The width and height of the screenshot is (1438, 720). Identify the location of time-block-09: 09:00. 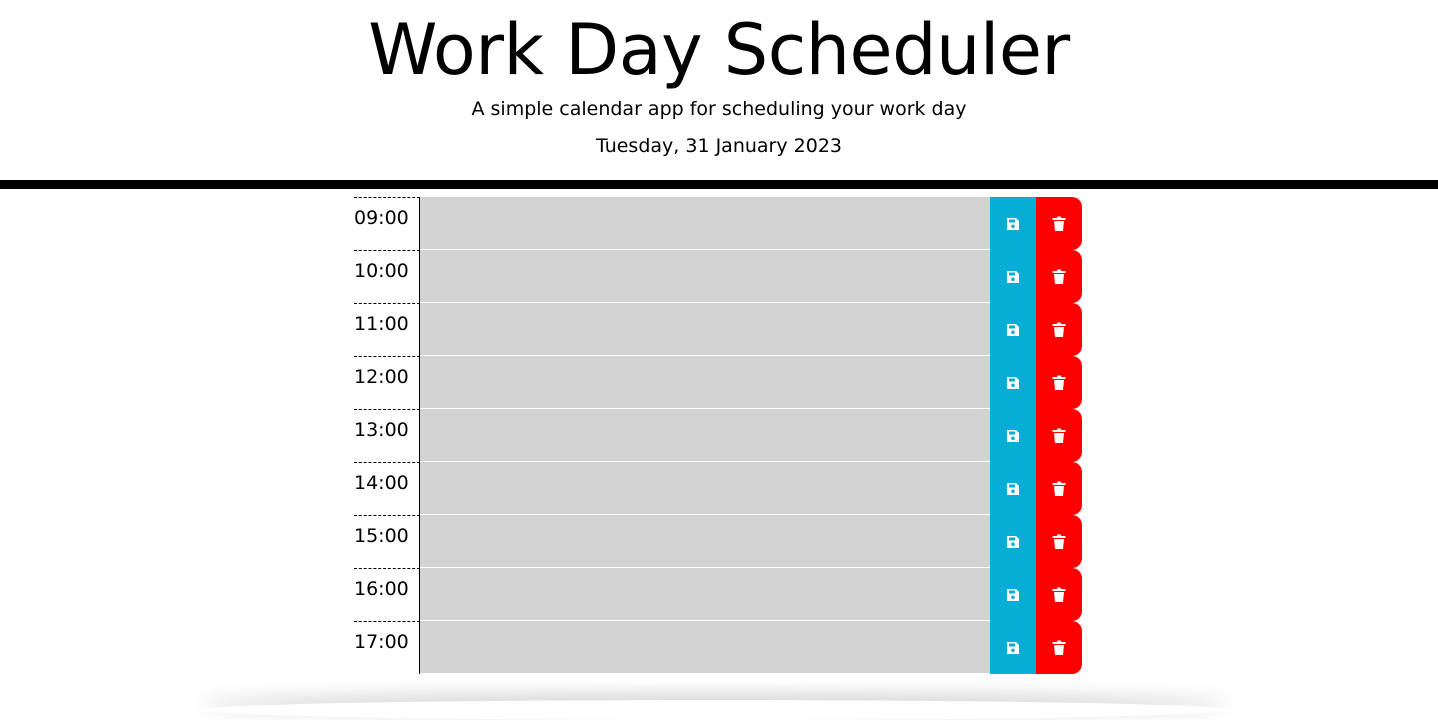
(718, 223).